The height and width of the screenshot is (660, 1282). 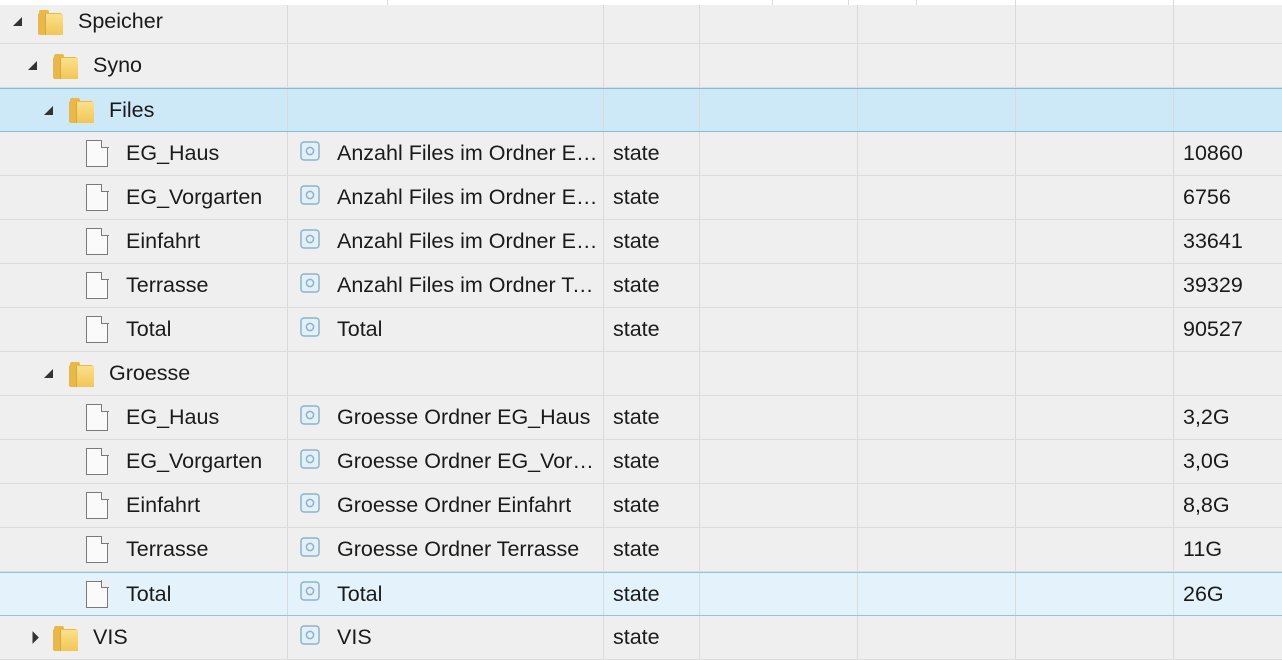 What do you see at coordinates (150, 373) in the screenshot?
I see `tree-node-label: Groesse` at bounding box center [150, 373].